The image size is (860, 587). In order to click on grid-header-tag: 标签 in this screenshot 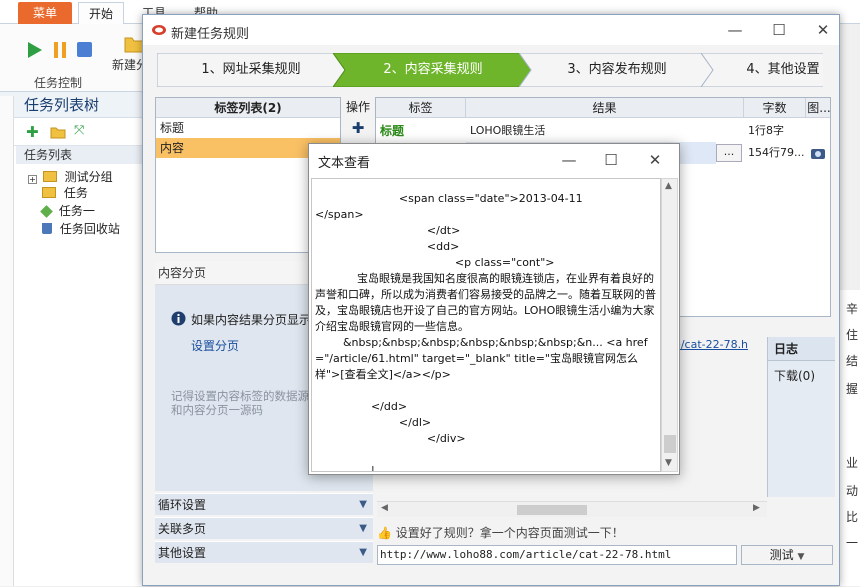, I will do `click(421, 108)`.